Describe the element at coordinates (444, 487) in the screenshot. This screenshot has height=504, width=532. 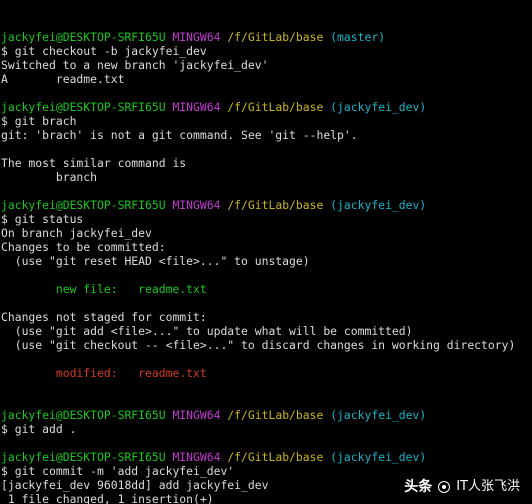
I see `at-icon` at that location.